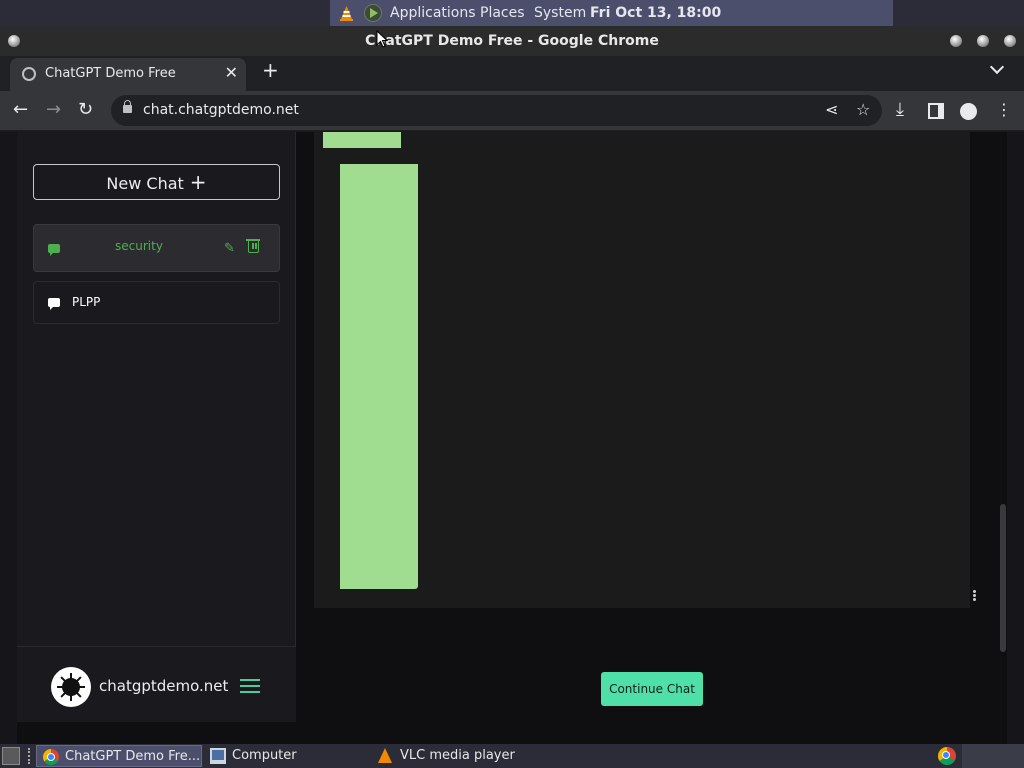 The width and height of the screenshot is (1024, 768). What do you see at coordinates (362, 140) in the screenshot?
I see `message-block-top` at bounding box center [362, 140].